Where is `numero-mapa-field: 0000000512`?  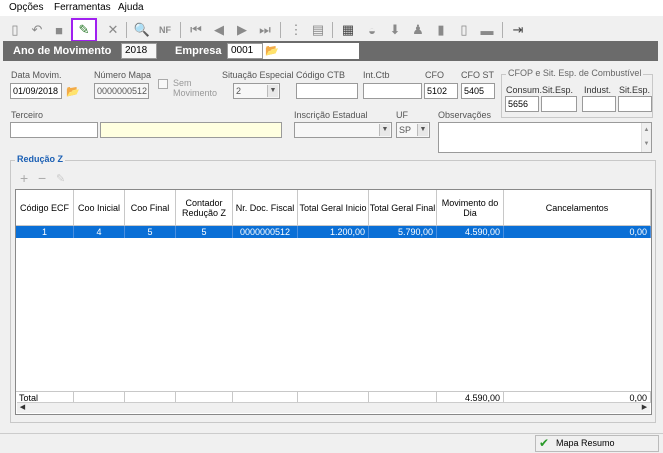 numero-mapa-field: 0000000512 is located at coordinates (121, 91).